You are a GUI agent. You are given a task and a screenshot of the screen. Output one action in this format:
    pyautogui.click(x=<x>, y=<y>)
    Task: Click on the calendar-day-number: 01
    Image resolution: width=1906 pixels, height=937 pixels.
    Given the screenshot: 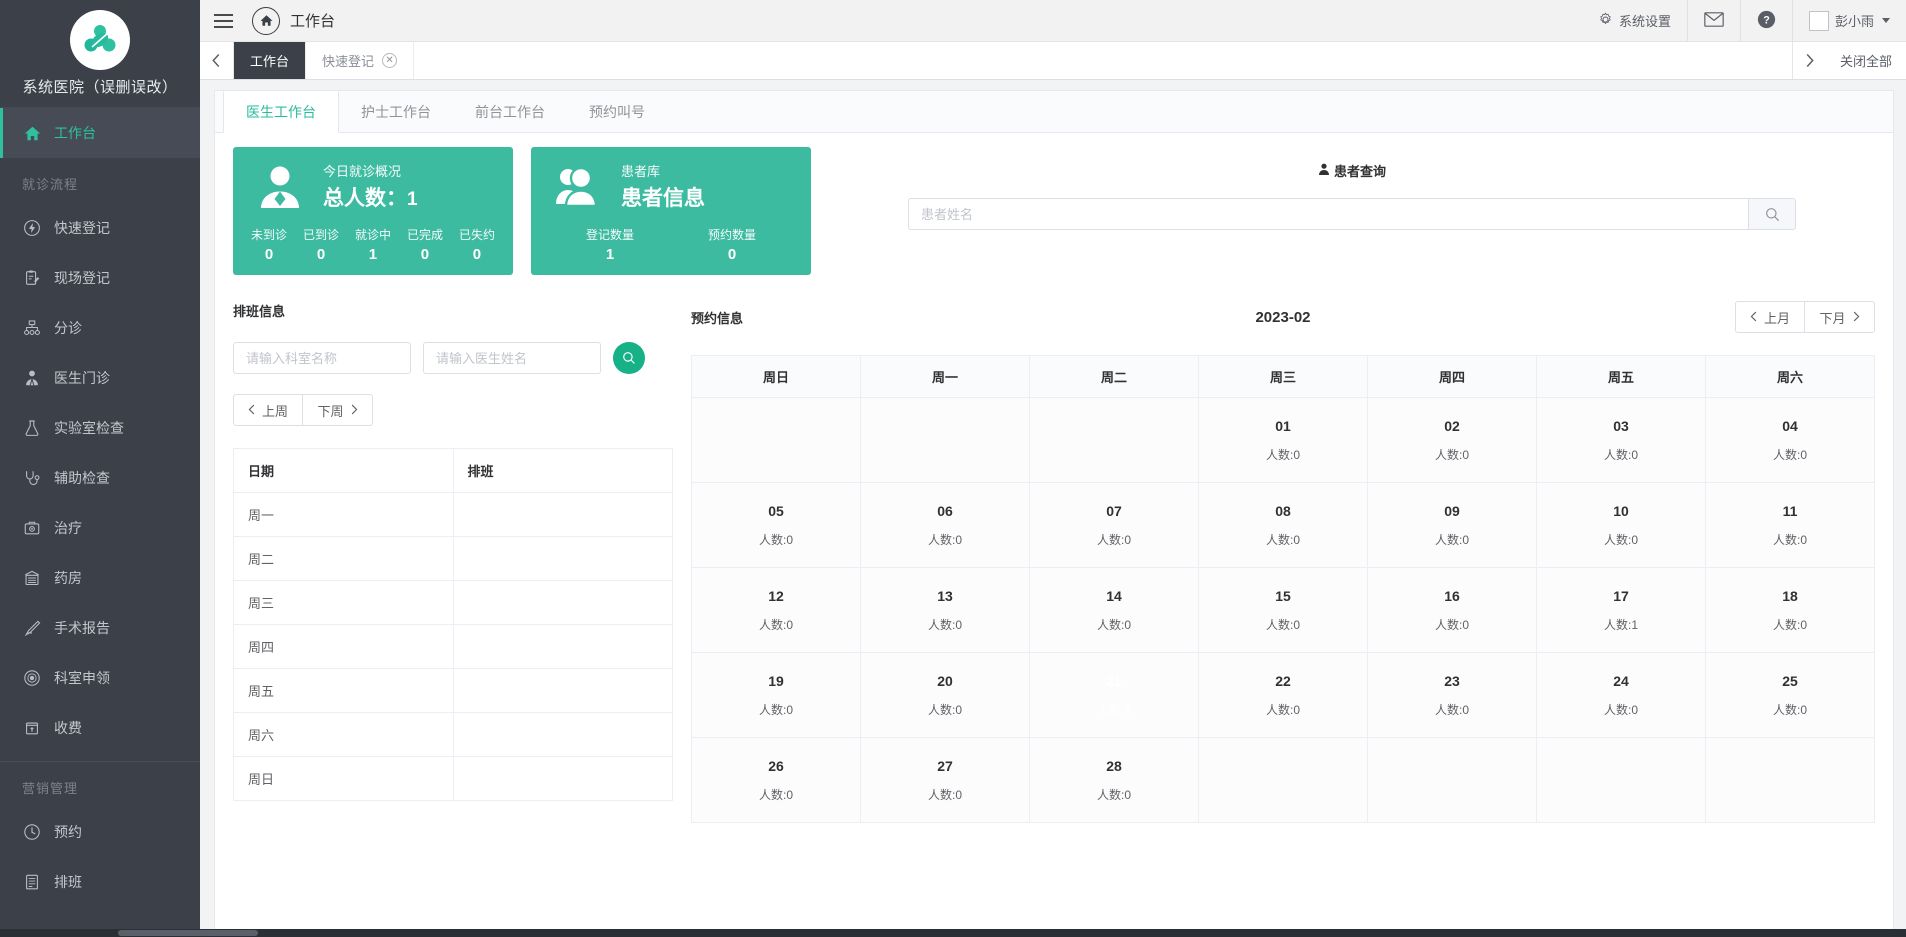 What is the action you would take?
    pyautogui.click(x=1283, y=425)
    